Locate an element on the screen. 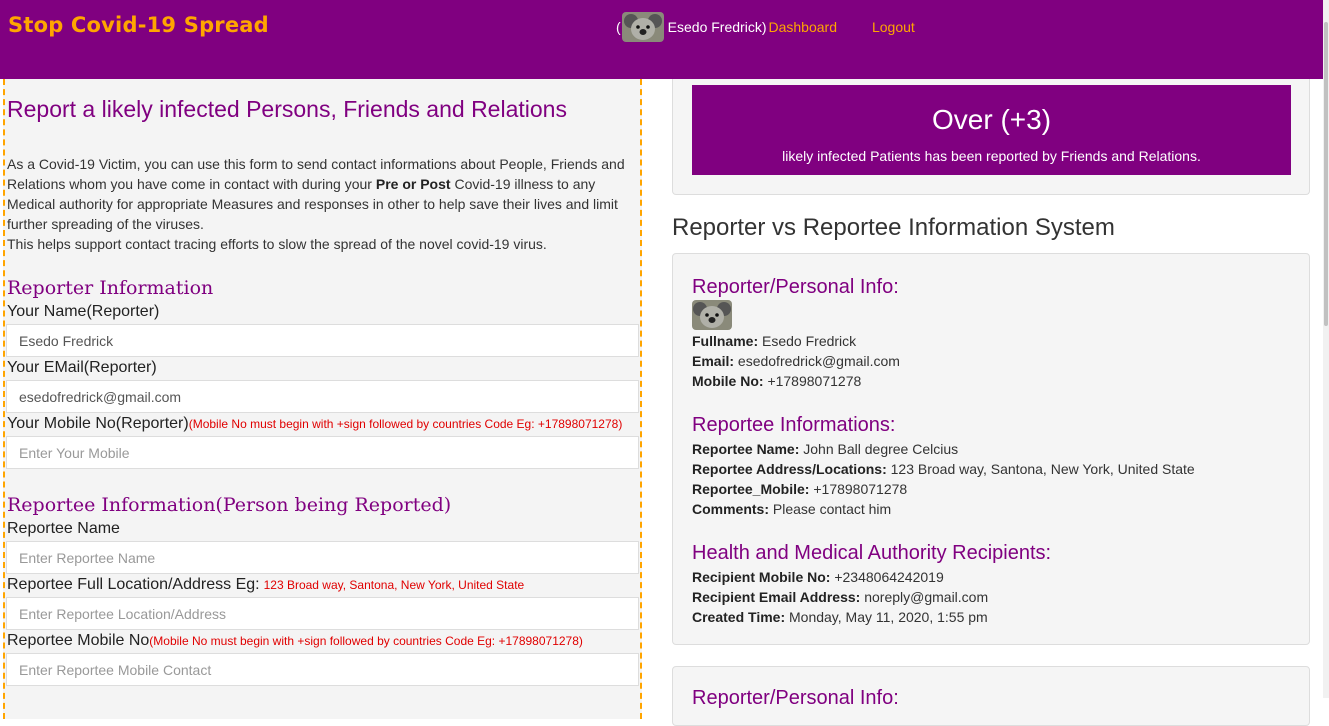  user-avatar is located at coordinates (642, 27).